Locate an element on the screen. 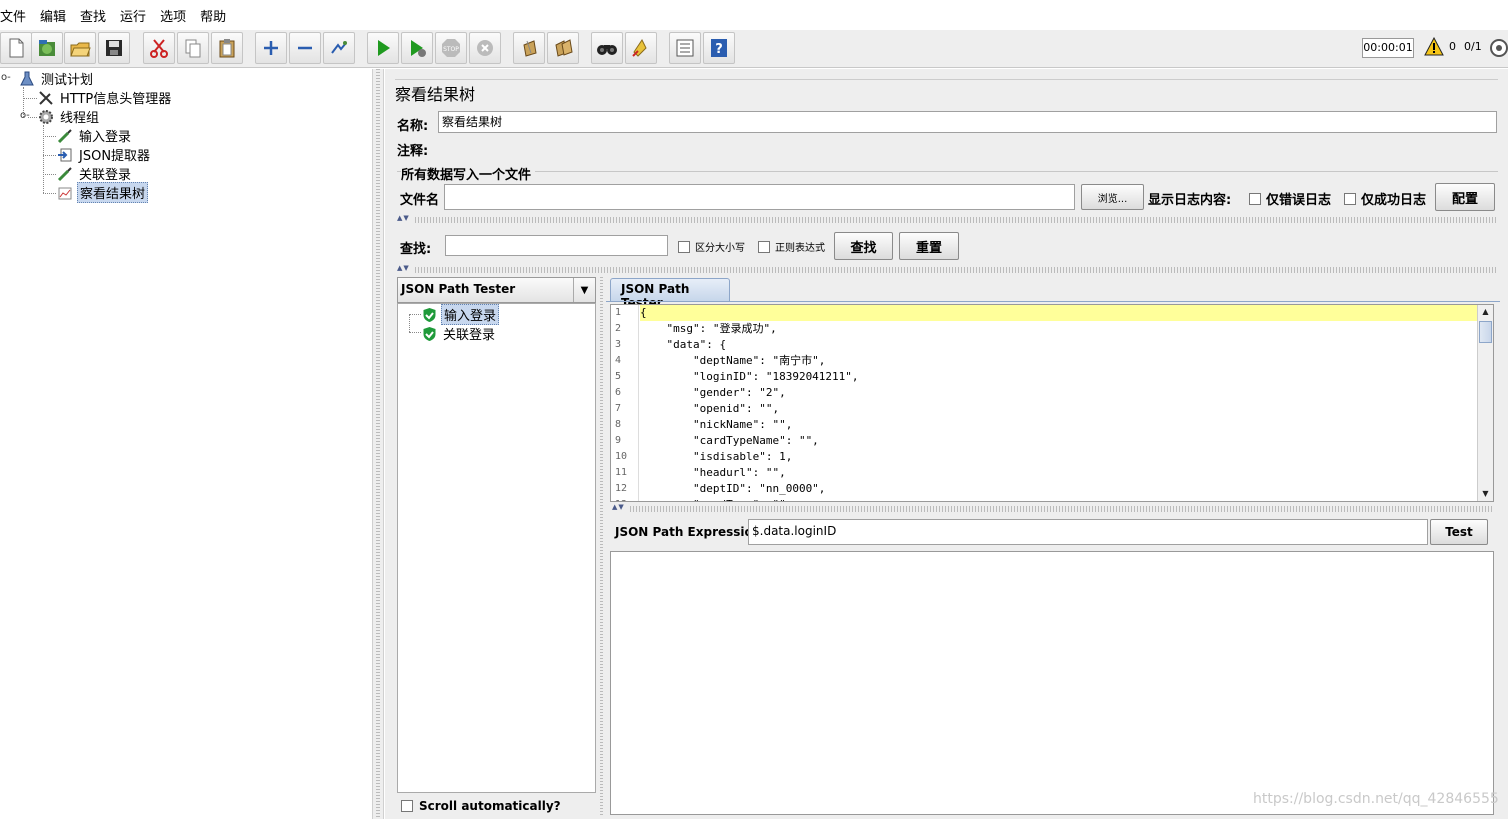 The image size is (1508, 819). menu-search: 查找 is located at coordinates (93, 15).